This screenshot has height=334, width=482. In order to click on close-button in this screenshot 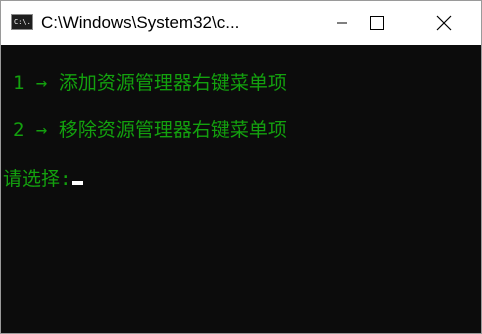, I will do `click(444, 23)`.